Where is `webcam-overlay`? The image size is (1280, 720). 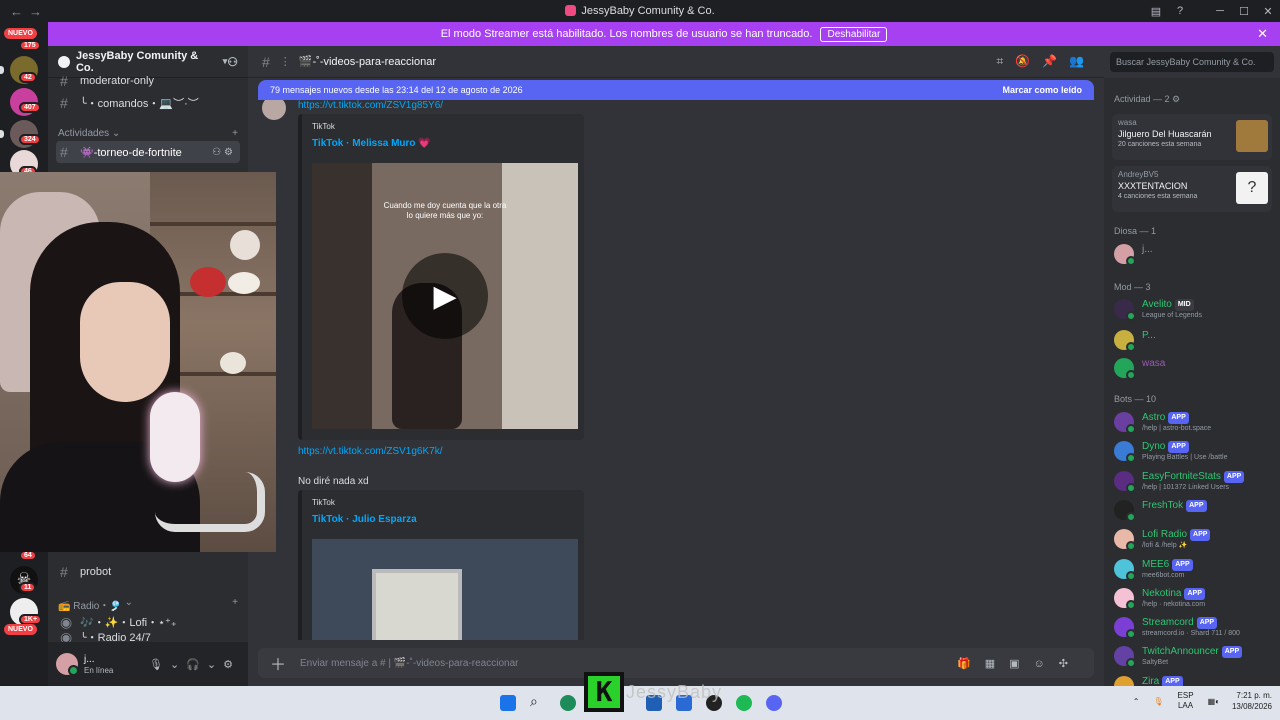
webcam-overlay is located at coordinates (138, 362).